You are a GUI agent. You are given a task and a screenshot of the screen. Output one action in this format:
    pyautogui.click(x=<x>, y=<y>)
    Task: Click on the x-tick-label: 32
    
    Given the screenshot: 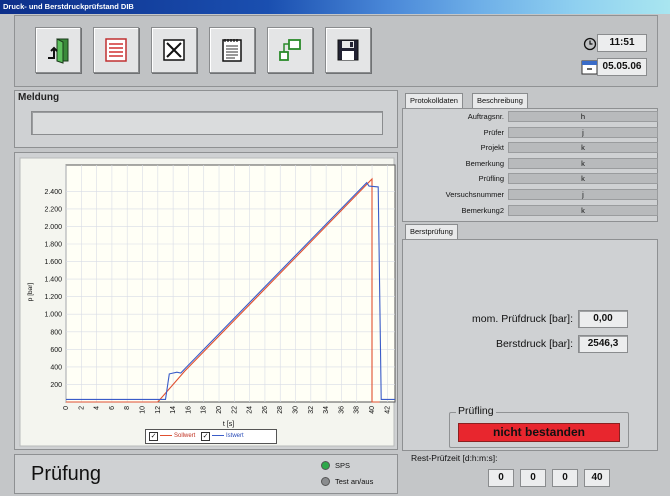 What is the action you would take?
    pyautogui.click(x=311, y=410)
    